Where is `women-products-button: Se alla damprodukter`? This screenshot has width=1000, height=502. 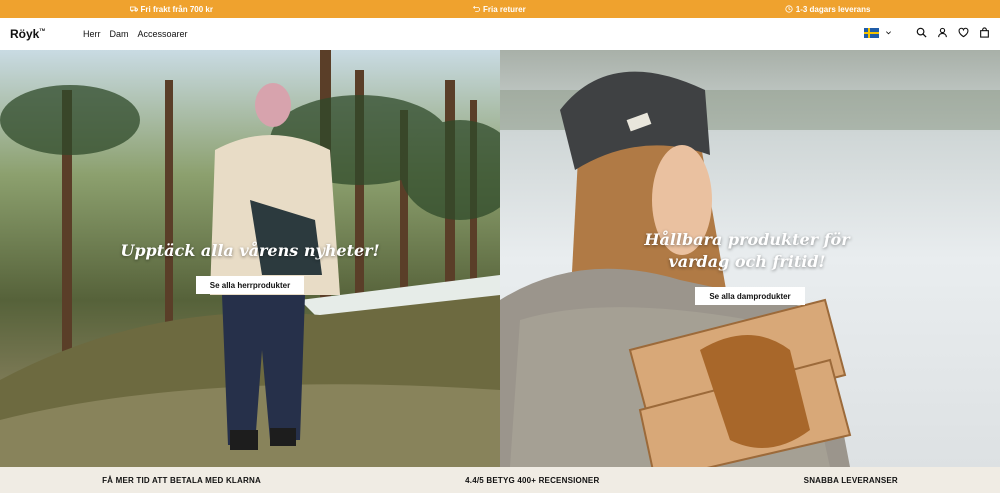
women-products-button: Se alla damprodukter is located at coordinates (750, 296).